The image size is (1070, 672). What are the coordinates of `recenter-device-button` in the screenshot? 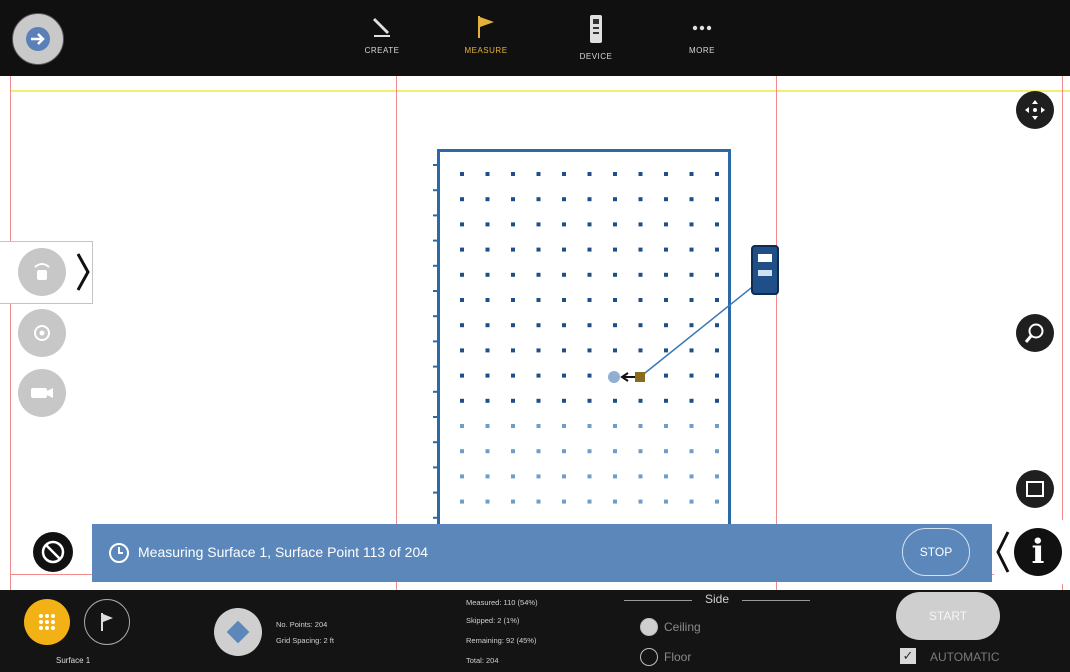 It's located at (42, 272).